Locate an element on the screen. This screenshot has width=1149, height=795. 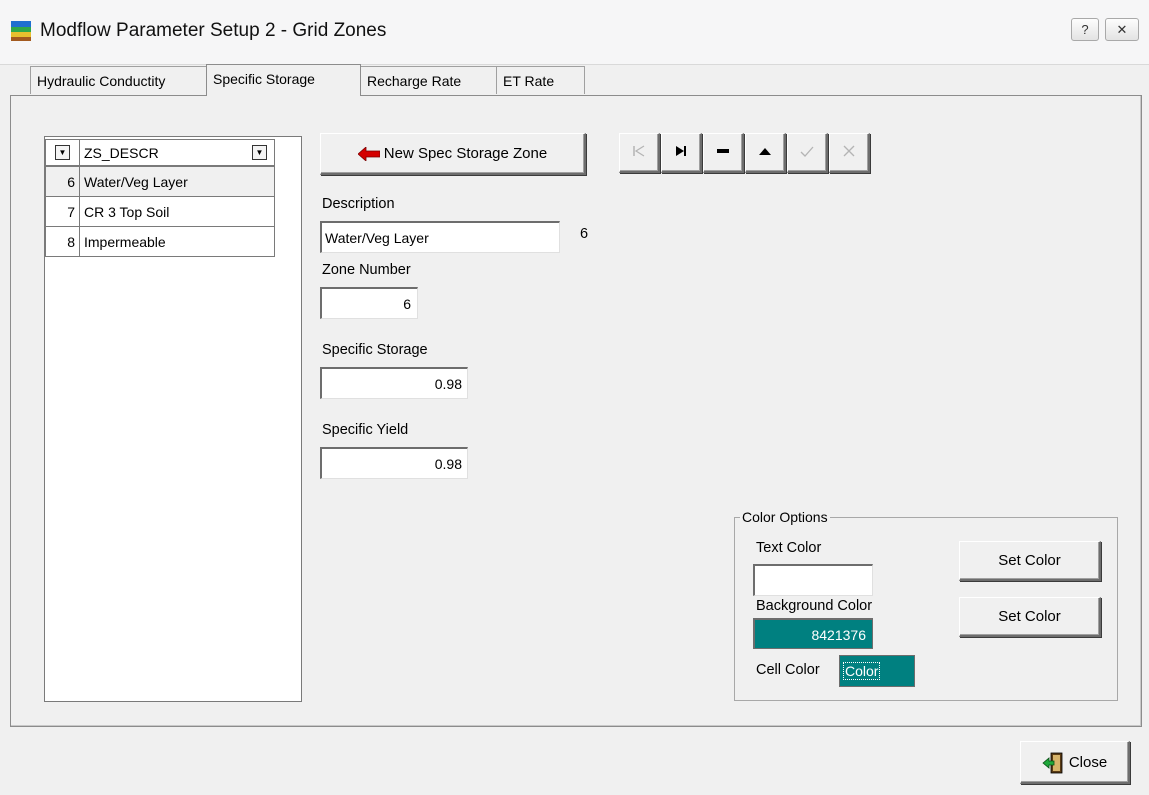
grid-row-id: 7 is located at coordinates (62, 211).